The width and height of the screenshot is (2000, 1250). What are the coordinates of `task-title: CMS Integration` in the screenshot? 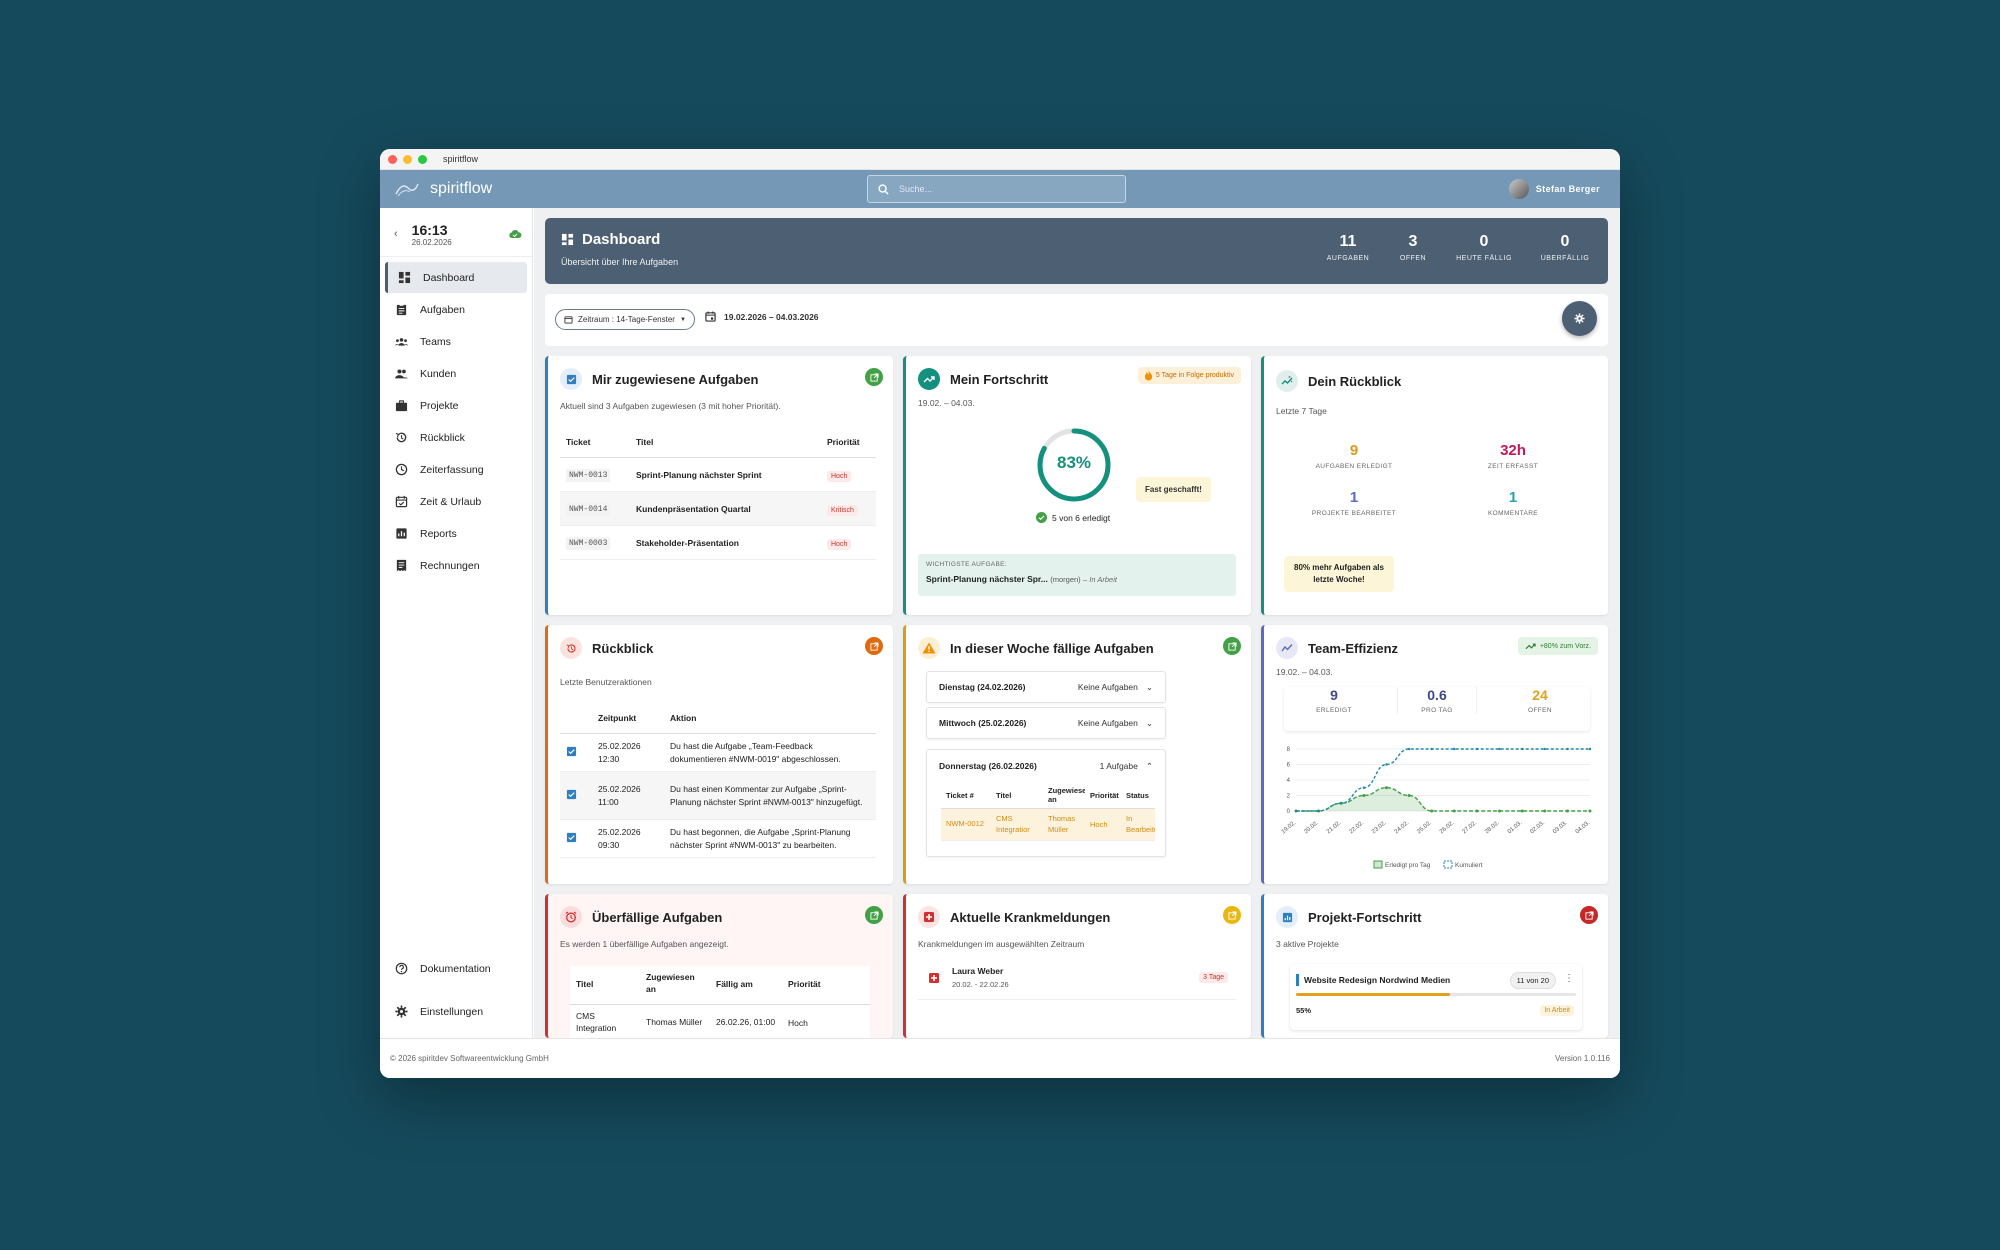 It's located at (605, 1021).